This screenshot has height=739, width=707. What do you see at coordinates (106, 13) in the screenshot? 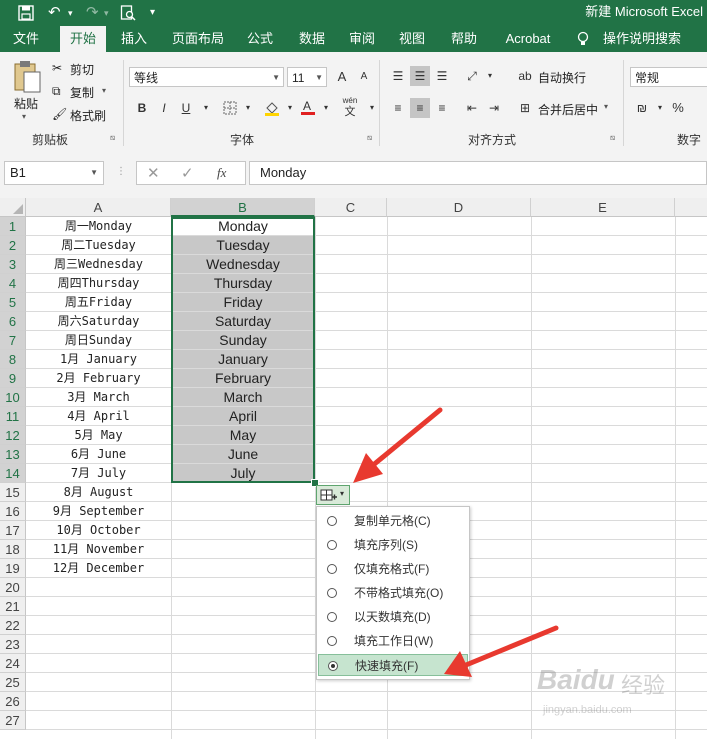
I see `redo-dropdown-icon: ▾` at bounding box center [106, 13].